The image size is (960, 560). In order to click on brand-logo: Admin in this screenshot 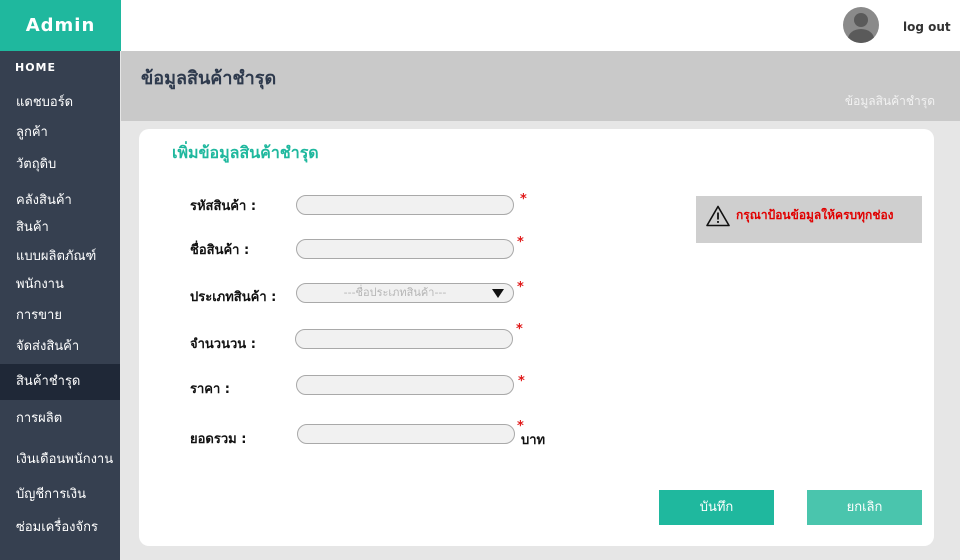, I will do `click(60, 25)`.